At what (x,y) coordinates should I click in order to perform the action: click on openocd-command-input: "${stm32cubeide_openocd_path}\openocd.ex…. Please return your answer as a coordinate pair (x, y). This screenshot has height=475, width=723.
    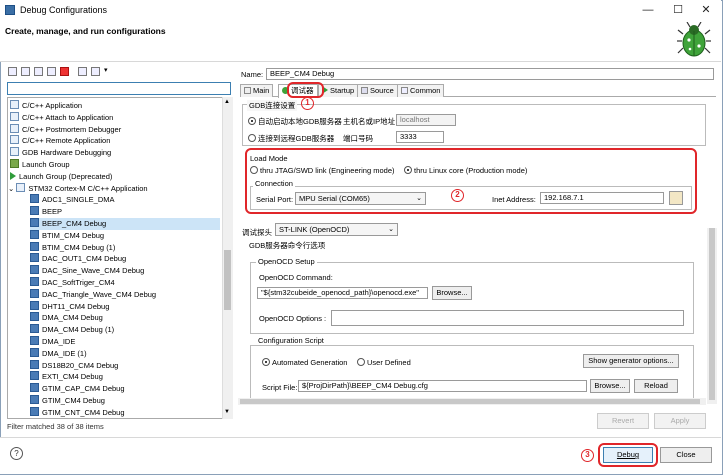
    Looking at the image, I should click on (342, 293).